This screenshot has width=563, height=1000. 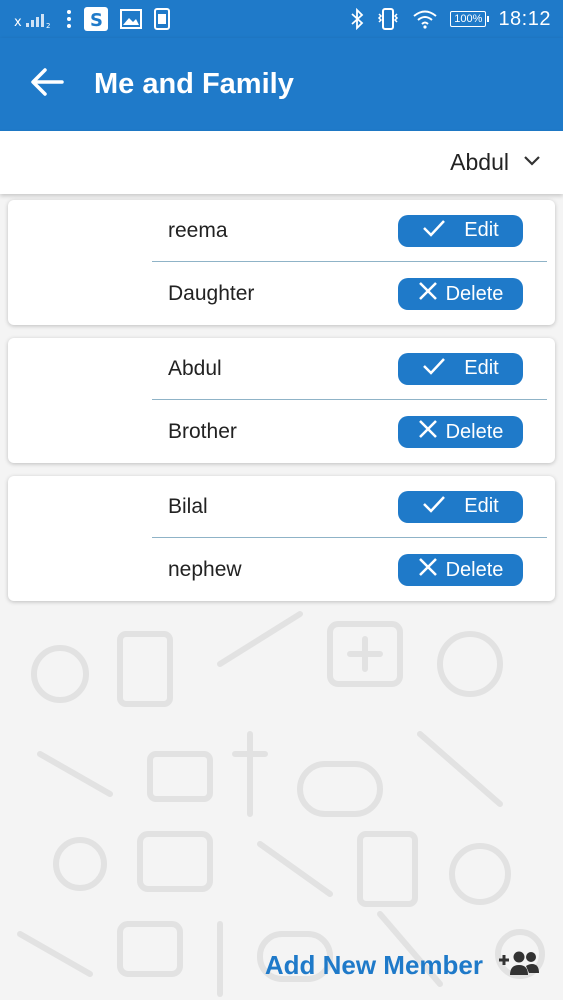 I want to click on status-right: 100% 18:12, so click(x=450, y=19).